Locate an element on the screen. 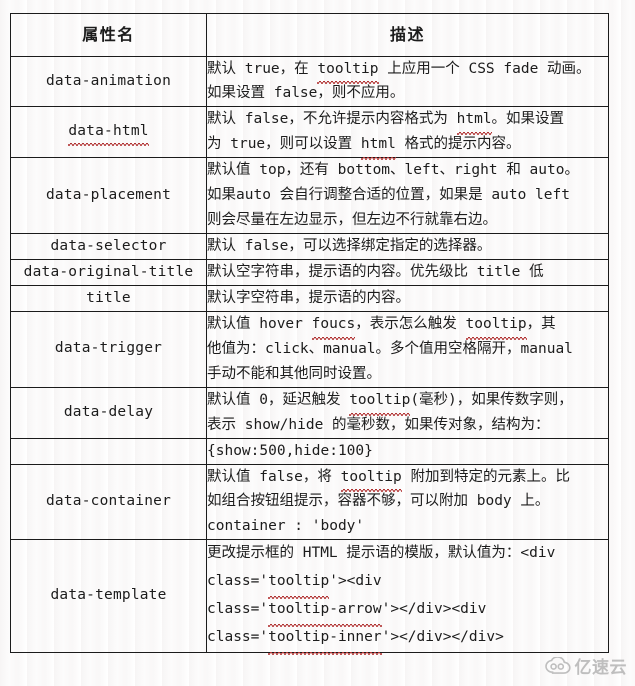  attribute-description-cell: 默认 false，可以选择绑定指定的选择器。 is located at coordinates (407, 247).